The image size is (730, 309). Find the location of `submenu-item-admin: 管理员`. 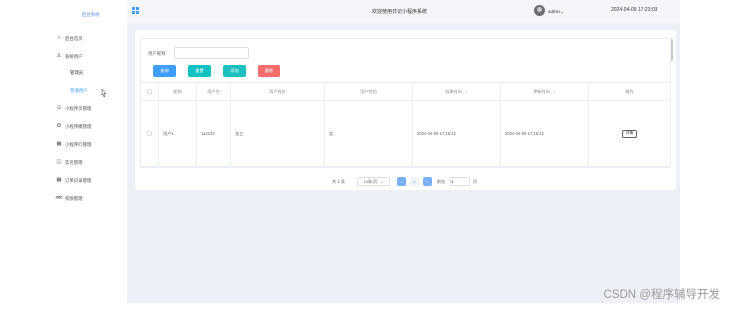

submenu-item-admin: 管理员 is located at coordinates (76, 73).